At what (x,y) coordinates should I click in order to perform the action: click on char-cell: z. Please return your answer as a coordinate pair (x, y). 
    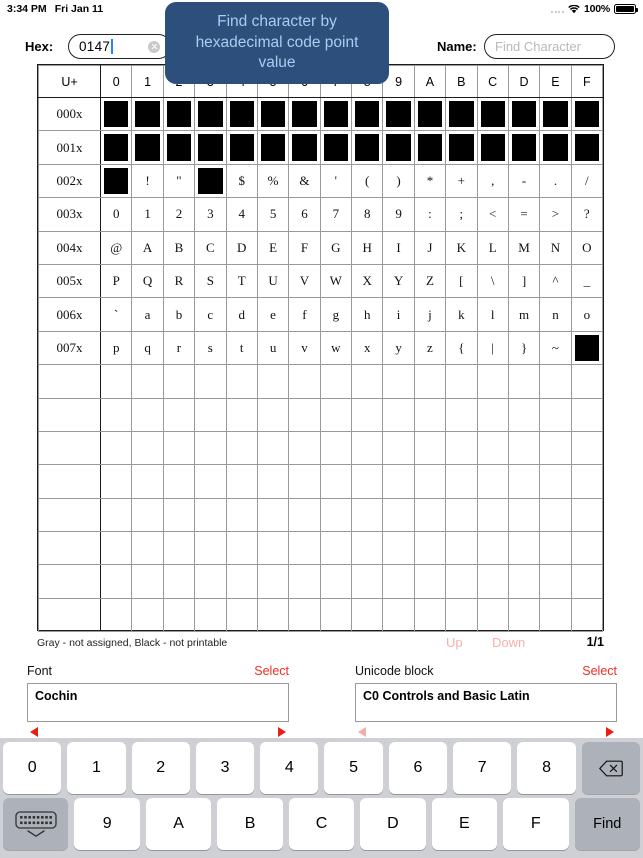
    Looking at the image, I should click on (430, 348).